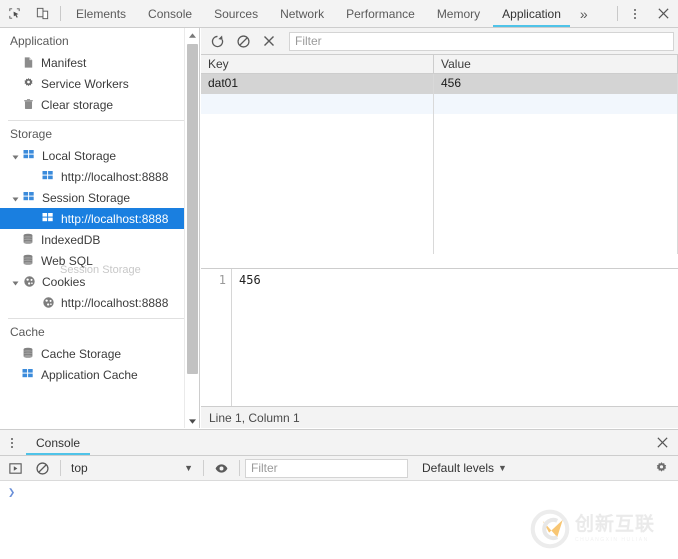 The width and height of the screenshot is (678, 559). Describe the element at coordinates (458, 13) in the screenshot. I see `tab-memory: Memory` at that location.